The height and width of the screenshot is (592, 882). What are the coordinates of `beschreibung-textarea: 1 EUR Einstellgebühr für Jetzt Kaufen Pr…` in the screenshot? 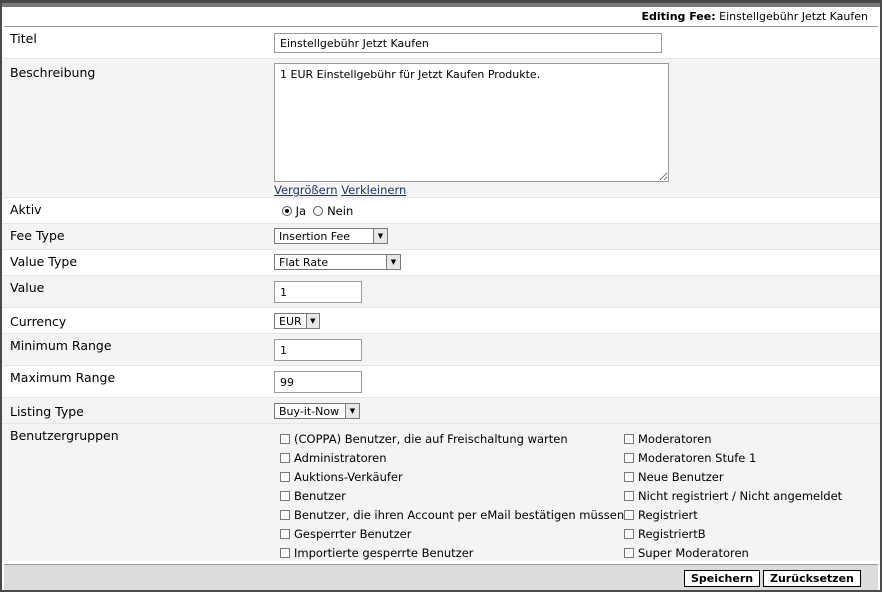 It's located at (471, 122).